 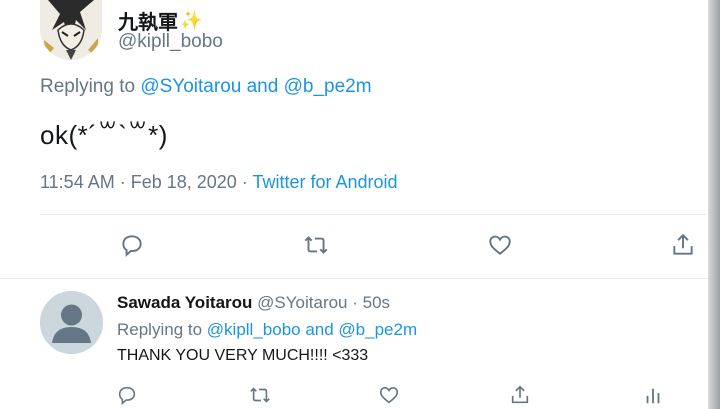 I want to click on user-handle: @kipll_bobo, so click(x=170, y=42).